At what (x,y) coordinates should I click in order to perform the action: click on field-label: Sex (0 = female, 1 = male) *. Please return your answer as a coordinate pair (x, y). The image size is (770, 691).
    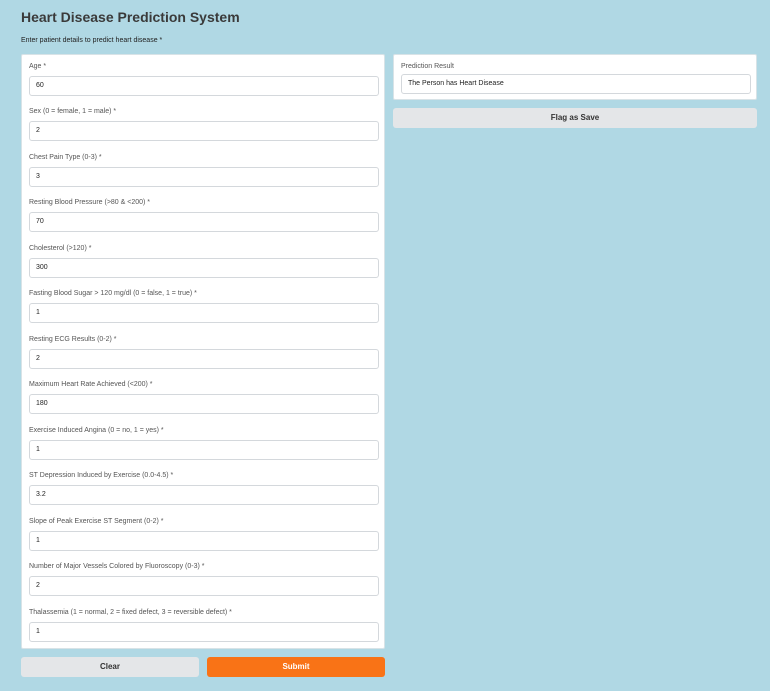
    Looking at the image, I should click on (73, 111).